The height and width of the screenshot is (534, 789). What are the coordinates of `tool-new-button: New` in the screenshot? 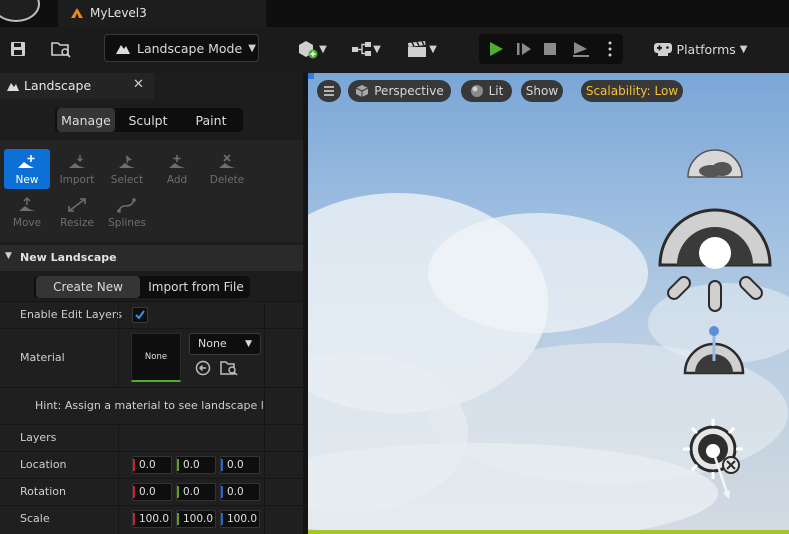 It's located at (27, 169).